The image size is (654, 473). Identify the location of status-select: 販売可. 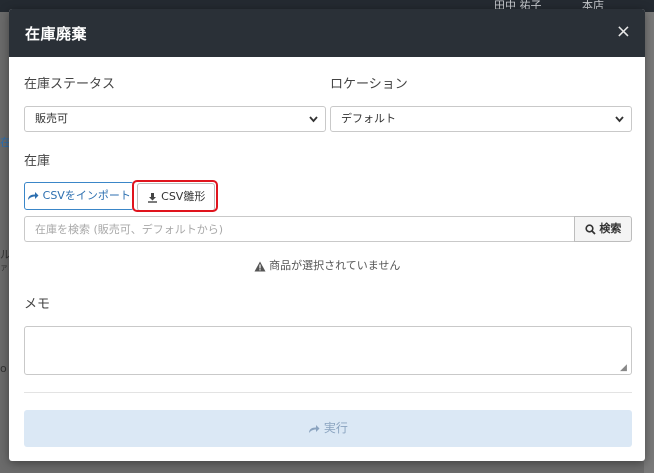
(175, 119).